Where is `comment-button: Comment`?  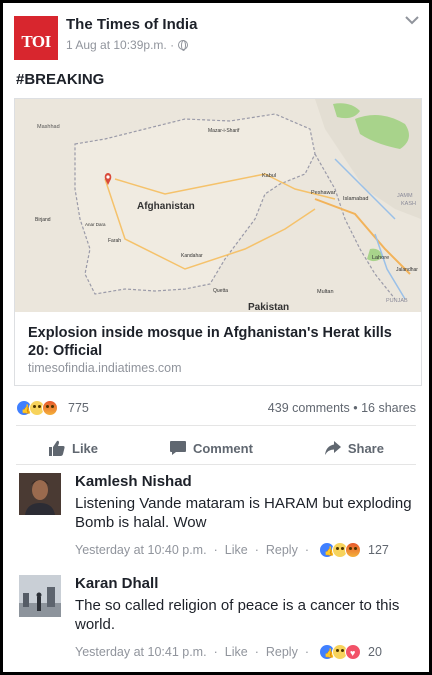 comment-button: Comment is located at coordinates (211, 448).